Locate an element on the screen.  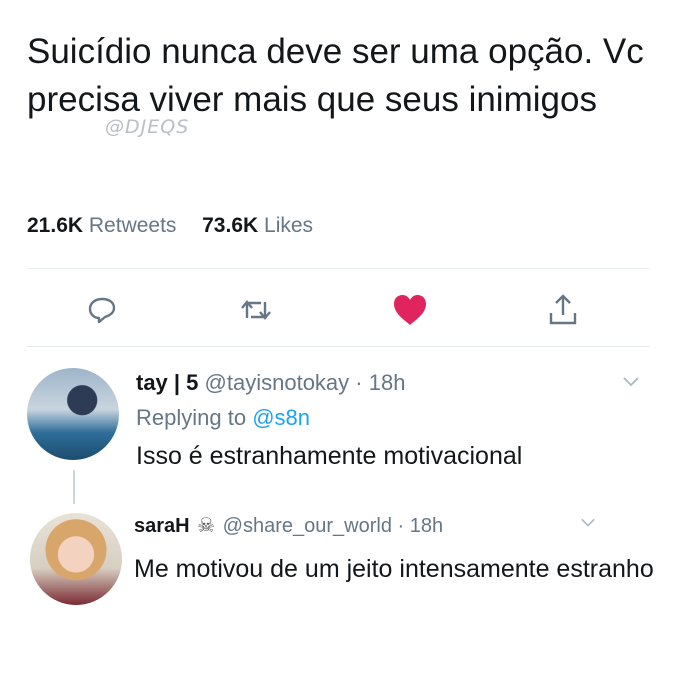
reply-meta: tay | 5 @tayisnotokay · 18h is located at coordinates (270, 383).